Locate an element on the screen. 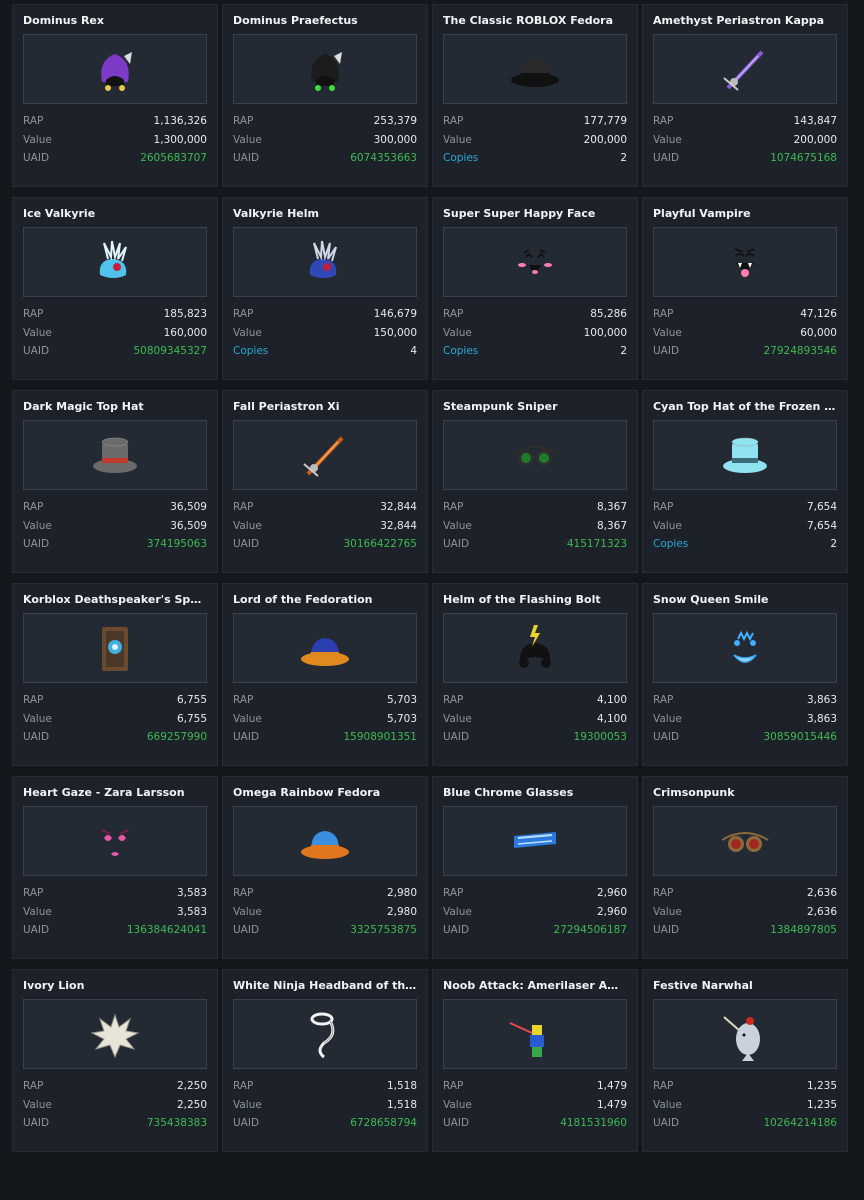  item-name: White Ninja Headband of the Unity is located at coordinates (325, 986).